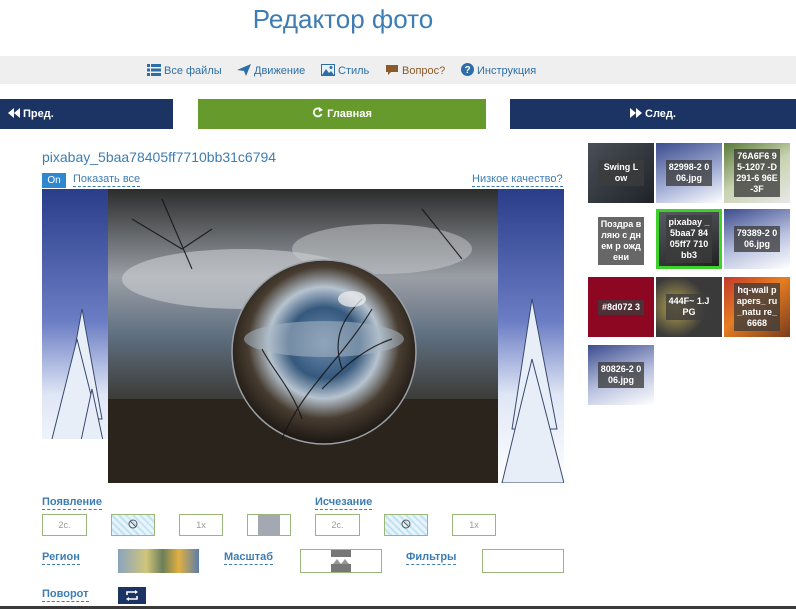  What do you see at coordinates (154, 71) in the screenshot?
I see `list-icon` at bounding box center [154, 71].